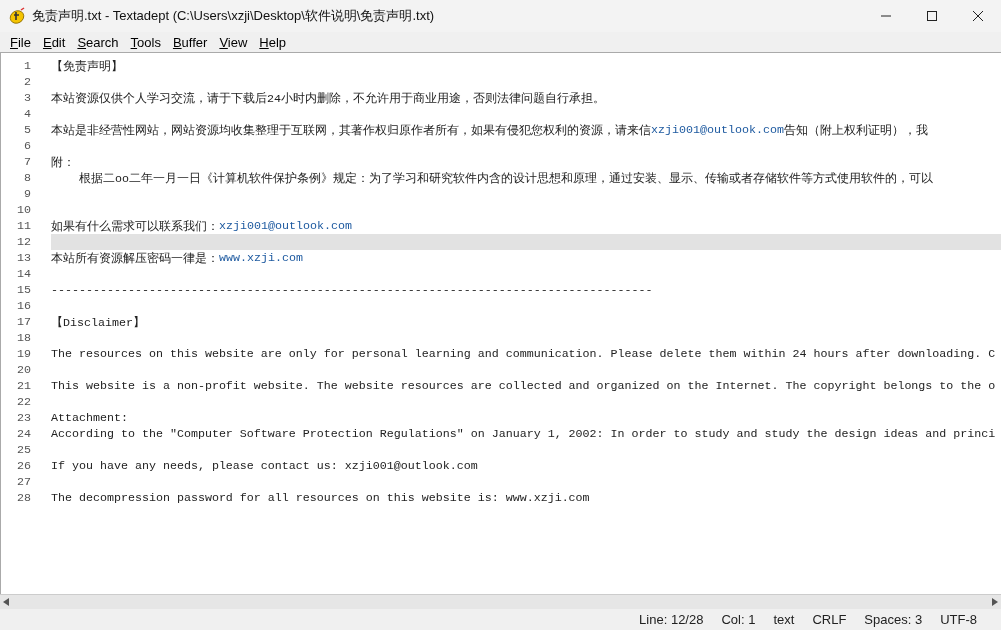 The height and width of the screenshot is (630, 1001). I want to click on maximize-icon, so click(932, 16).